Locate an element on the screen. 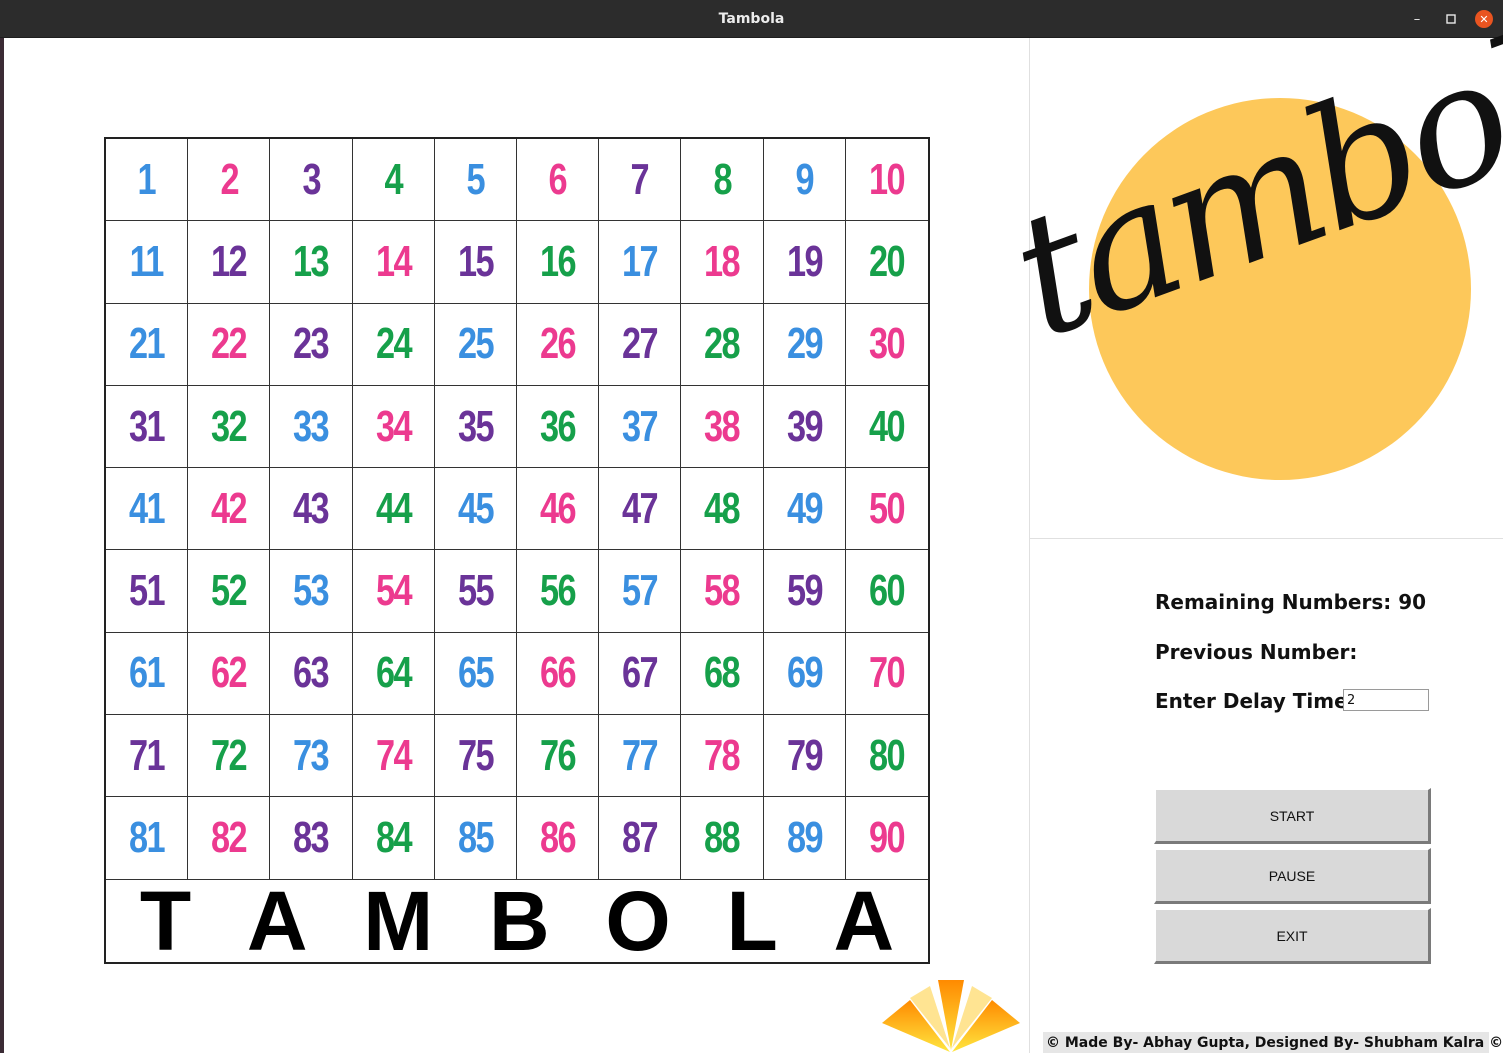  number-cell: 61 is located at coordinates (147, 674).